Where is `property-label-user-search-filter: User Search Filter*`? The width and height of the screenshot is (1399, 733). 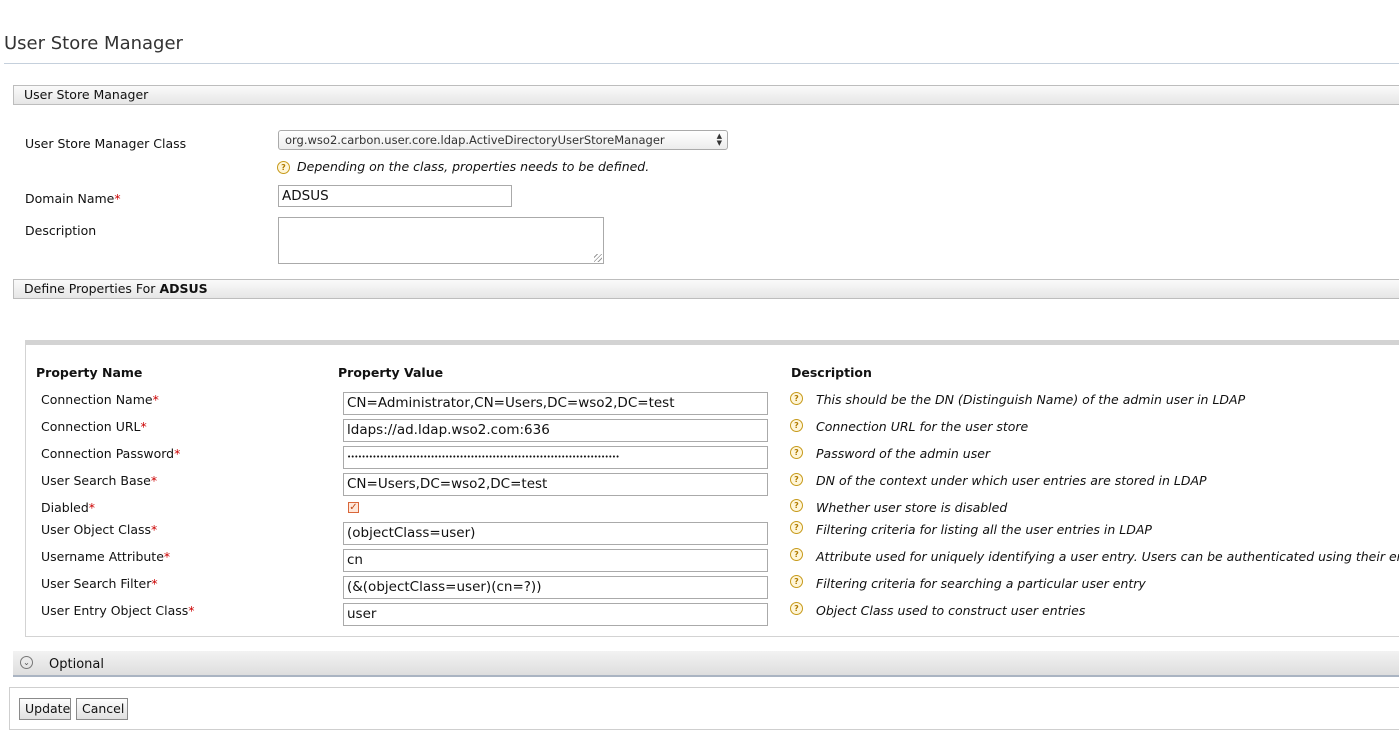 property-label-user-search-filter: User Search Filter* is located at coordinates (99, 583).